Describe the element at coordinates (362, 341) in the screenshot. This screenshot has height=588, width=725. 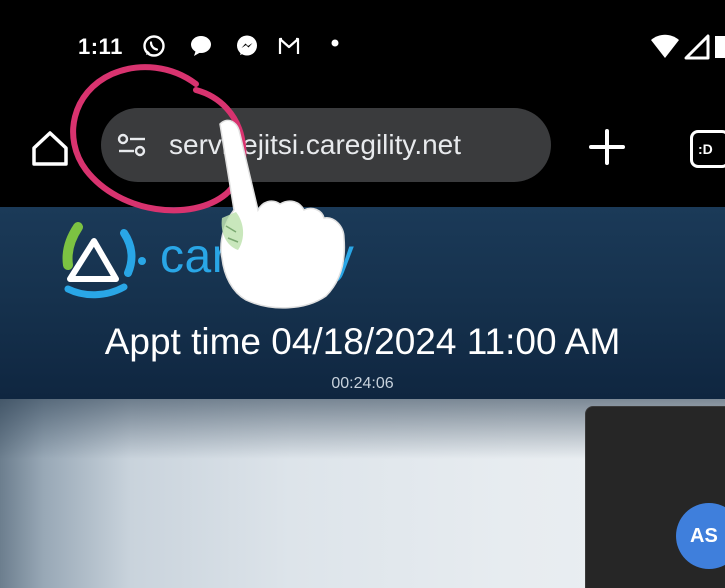
I see `appointment-time: Appt time 04/18/2024 11:00 AM` at that location.